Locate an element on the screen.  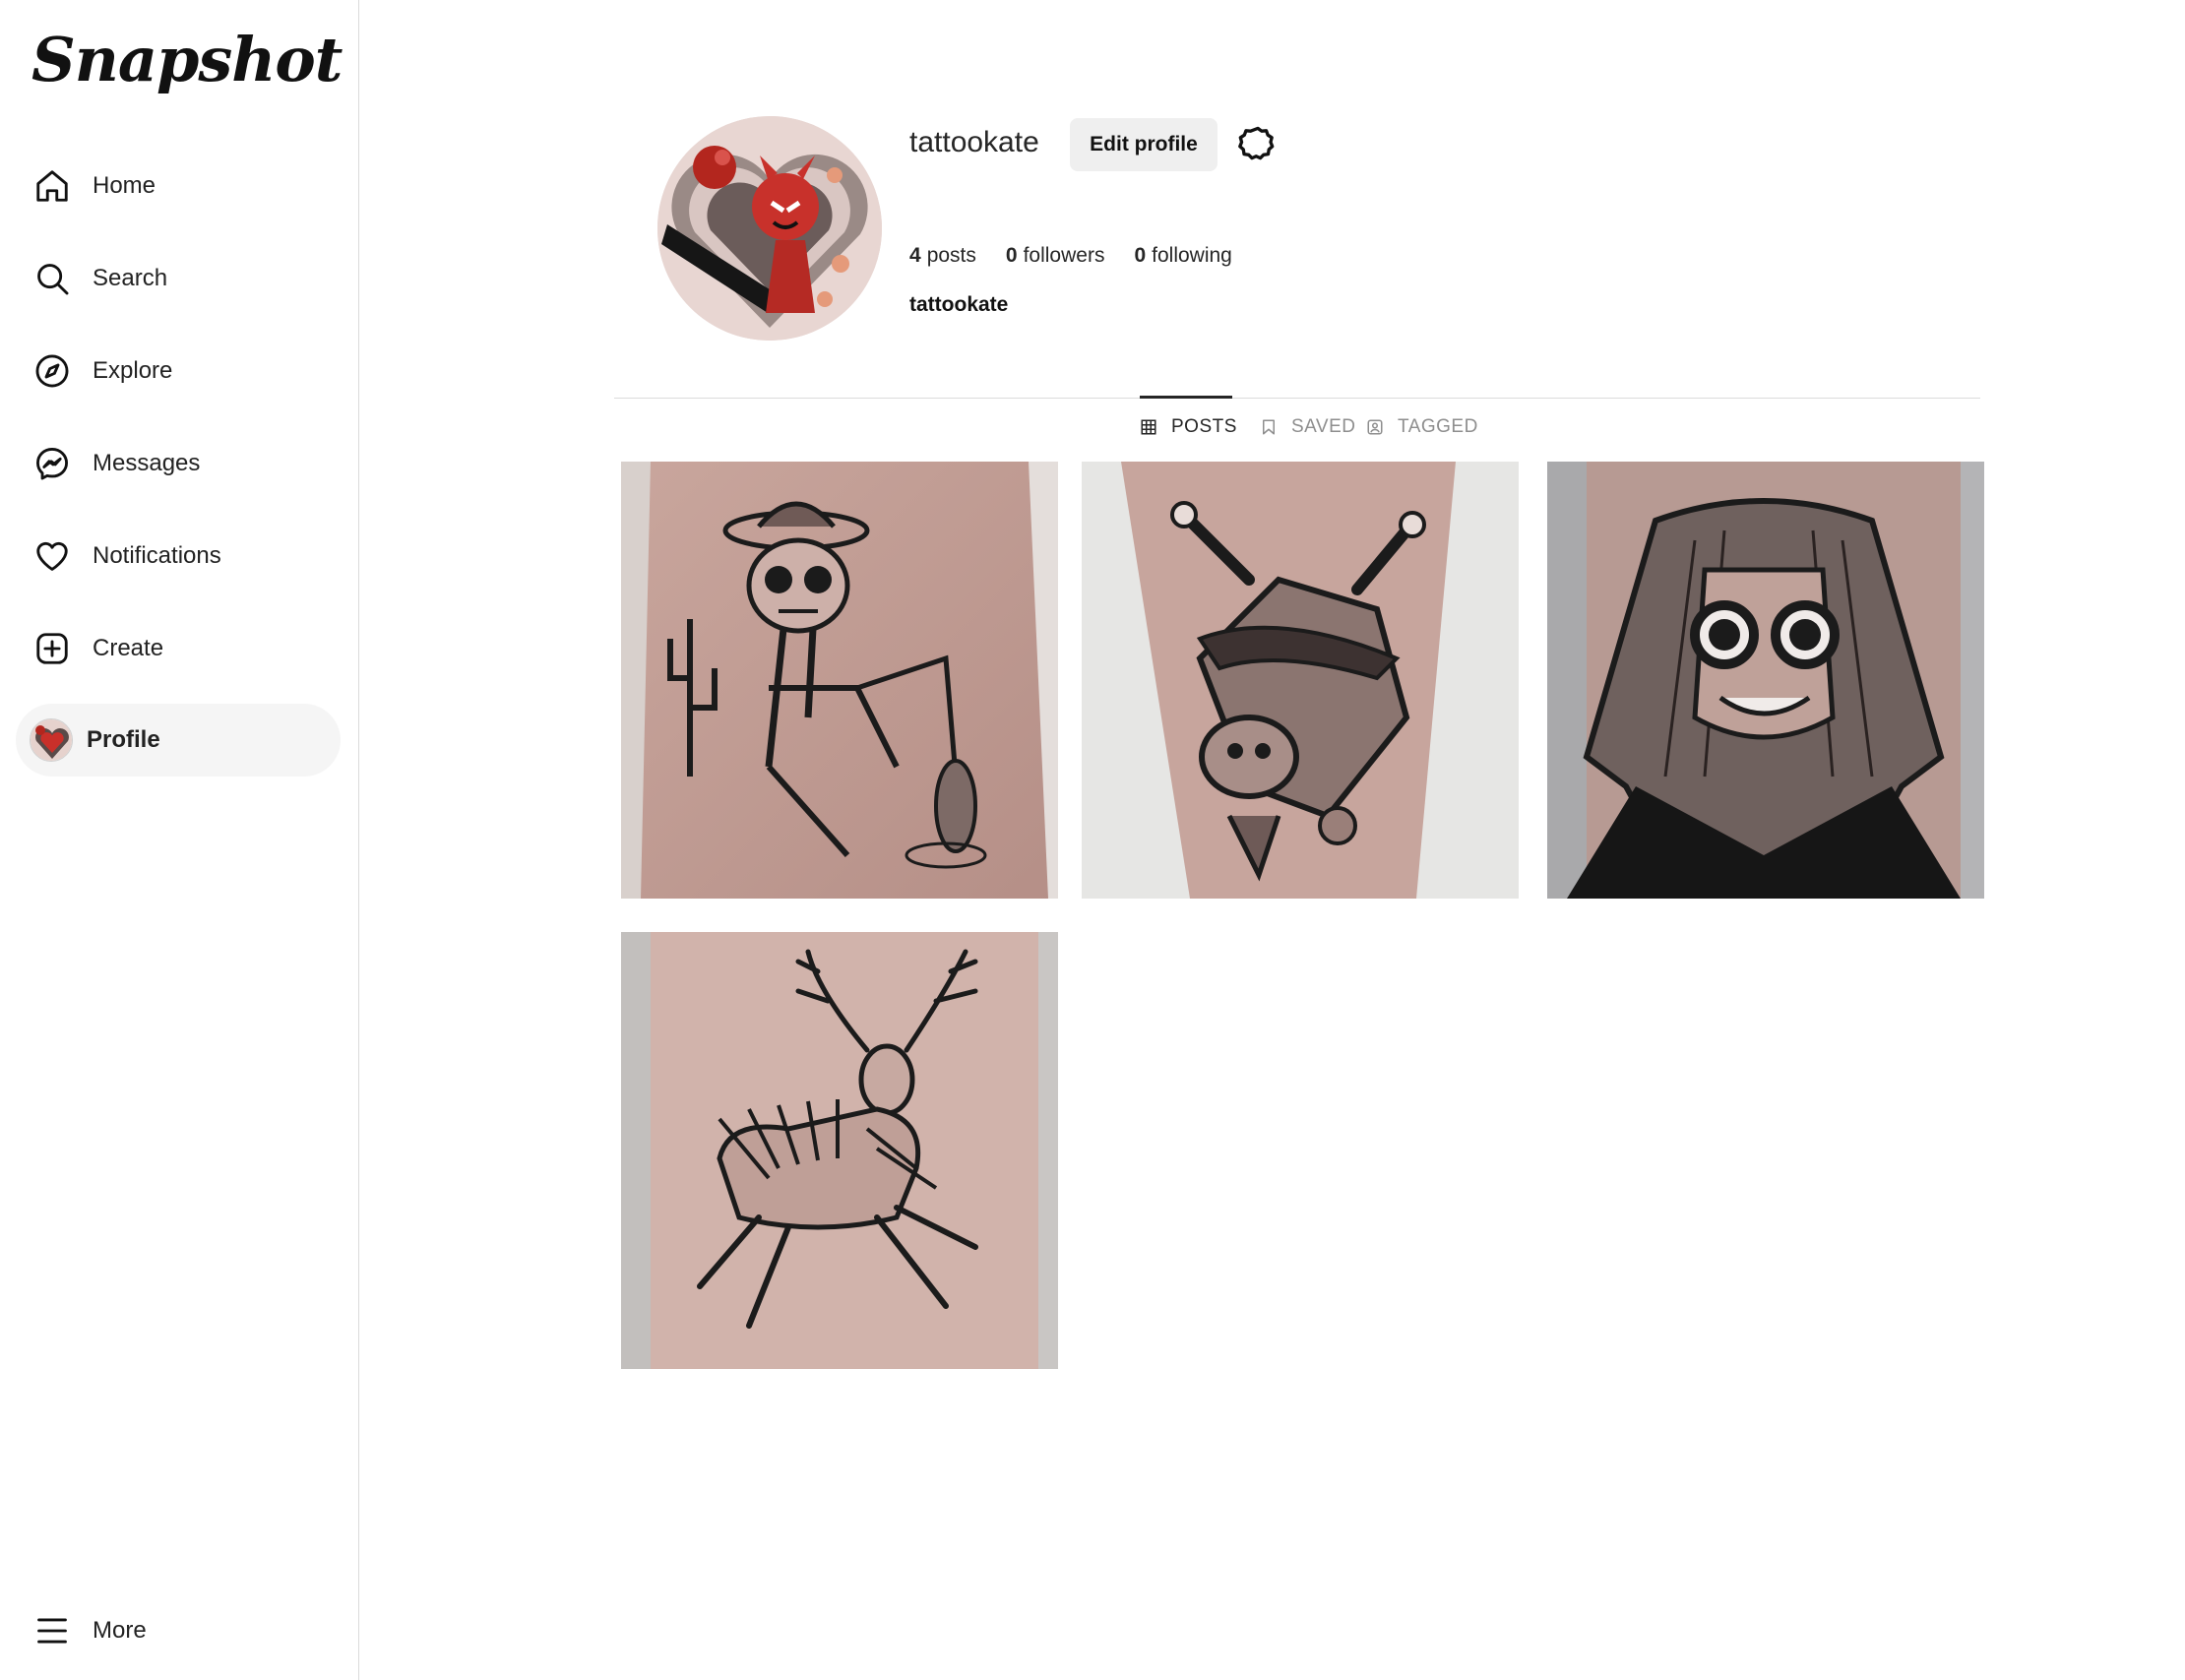
sidebar-item-label: Messages is located at coordinates (147, 463).